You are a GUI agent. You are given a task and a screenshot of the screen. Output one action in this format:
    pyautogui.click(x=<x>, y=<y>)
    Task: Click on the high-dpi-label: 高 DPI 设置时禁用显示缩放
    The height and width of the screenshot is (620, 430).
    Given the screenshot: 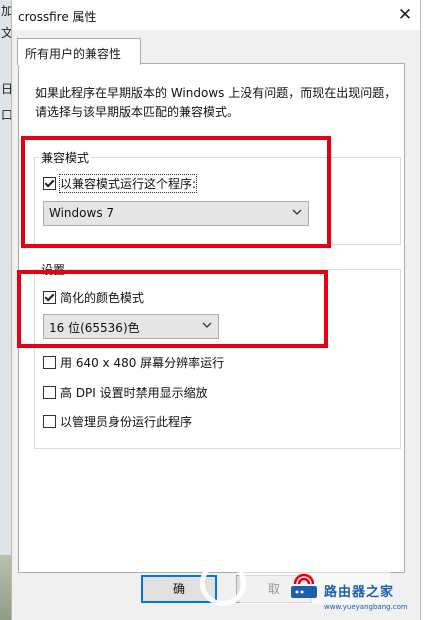 What is the action you would take?
    pyautogui.click(x=134, y=393)
    